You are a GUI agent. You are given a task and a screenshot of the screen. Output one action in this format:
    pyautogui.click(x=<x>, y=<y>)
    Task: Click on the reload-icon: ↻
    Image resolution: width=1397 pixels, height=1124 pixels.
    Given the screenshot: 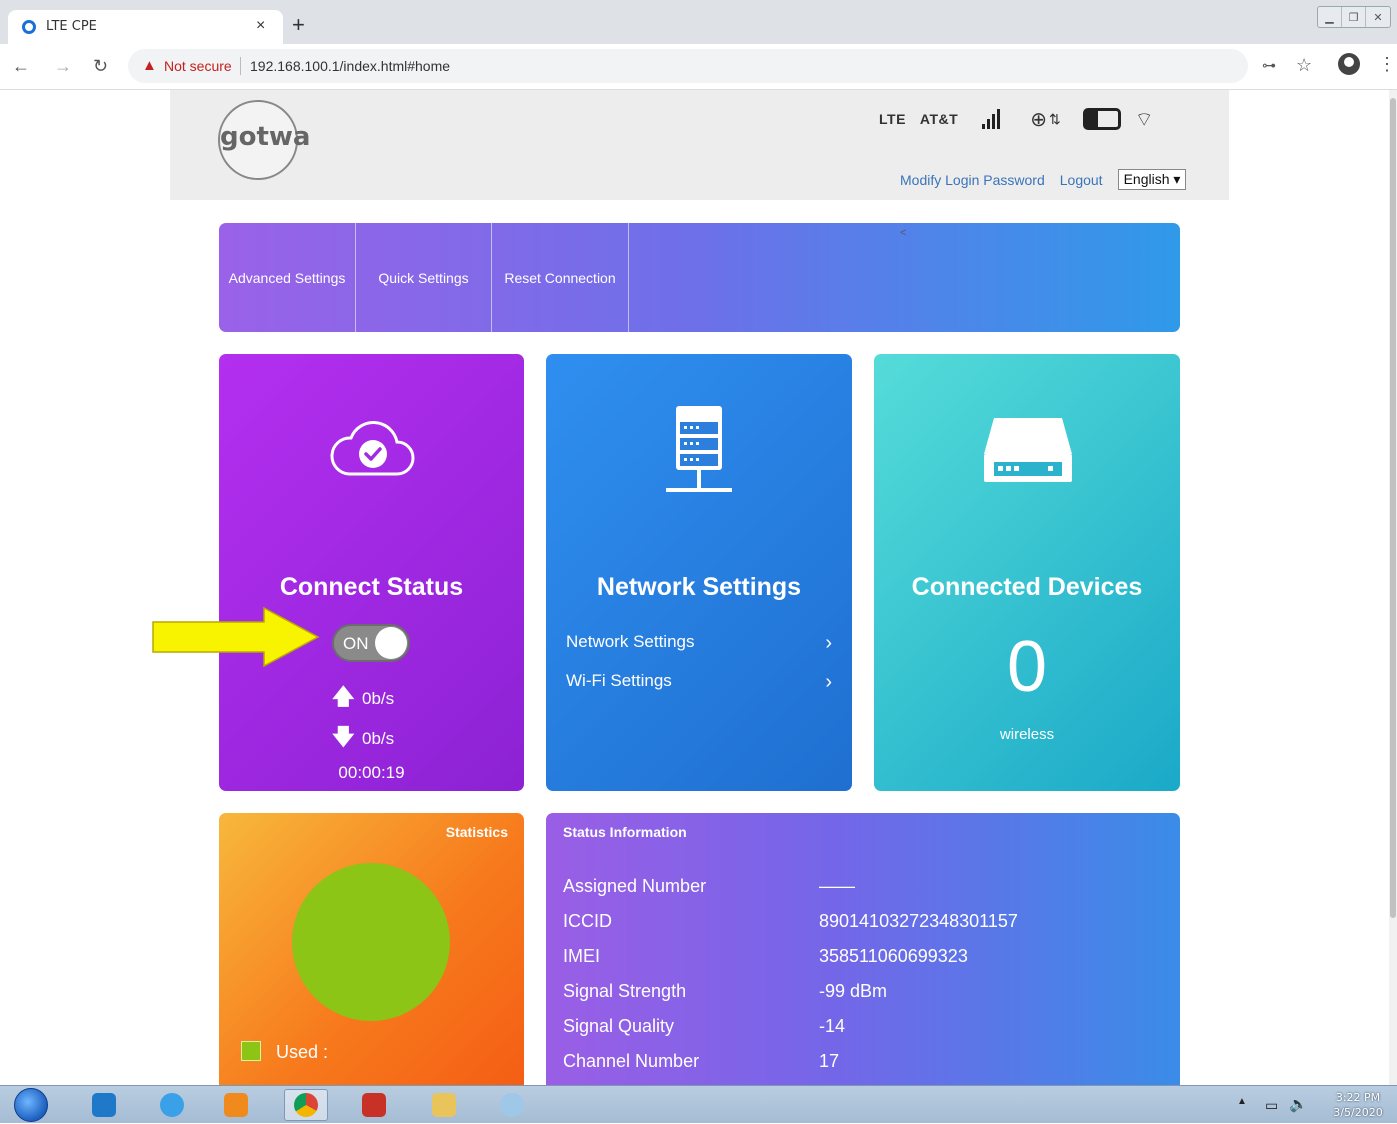 What is the action you would take?
    pyautogui.click(x=100, y=66)
    